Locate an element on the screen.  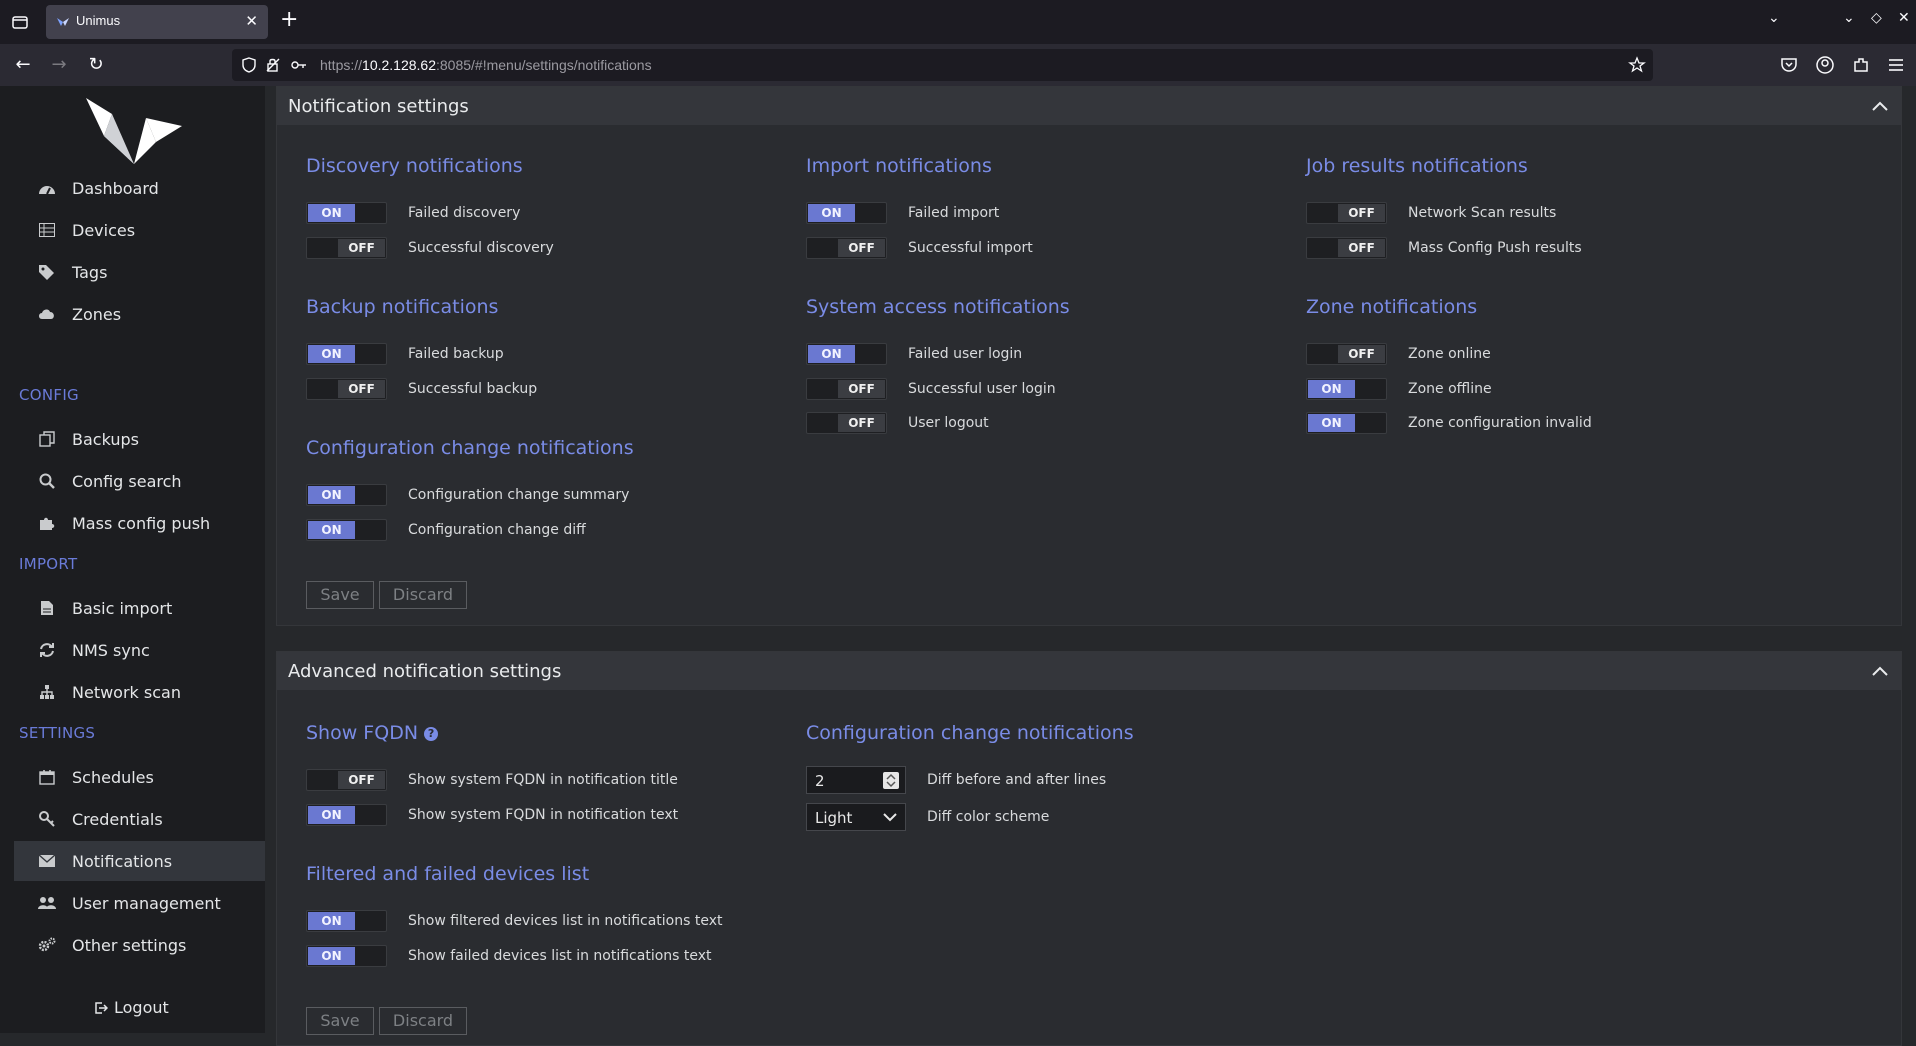
toggle-row-configuration-change-summary: ON Configuration change summary is located at coordinates (467, 495).